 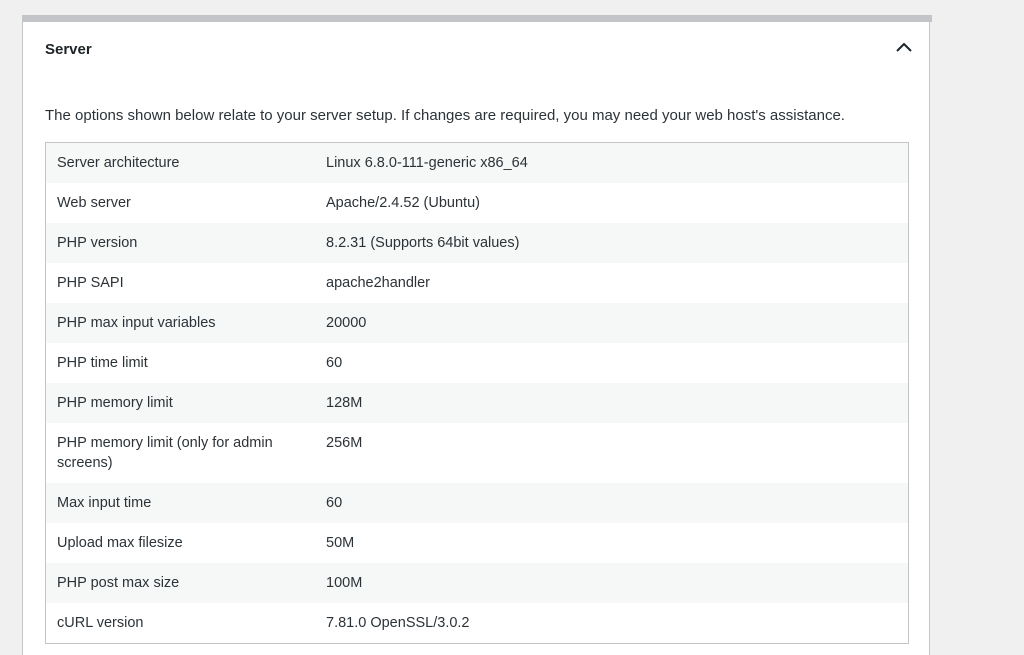 I want to click on row-value: Apache/2.4.52 (Ubuntu), so click(x=403, y=203).